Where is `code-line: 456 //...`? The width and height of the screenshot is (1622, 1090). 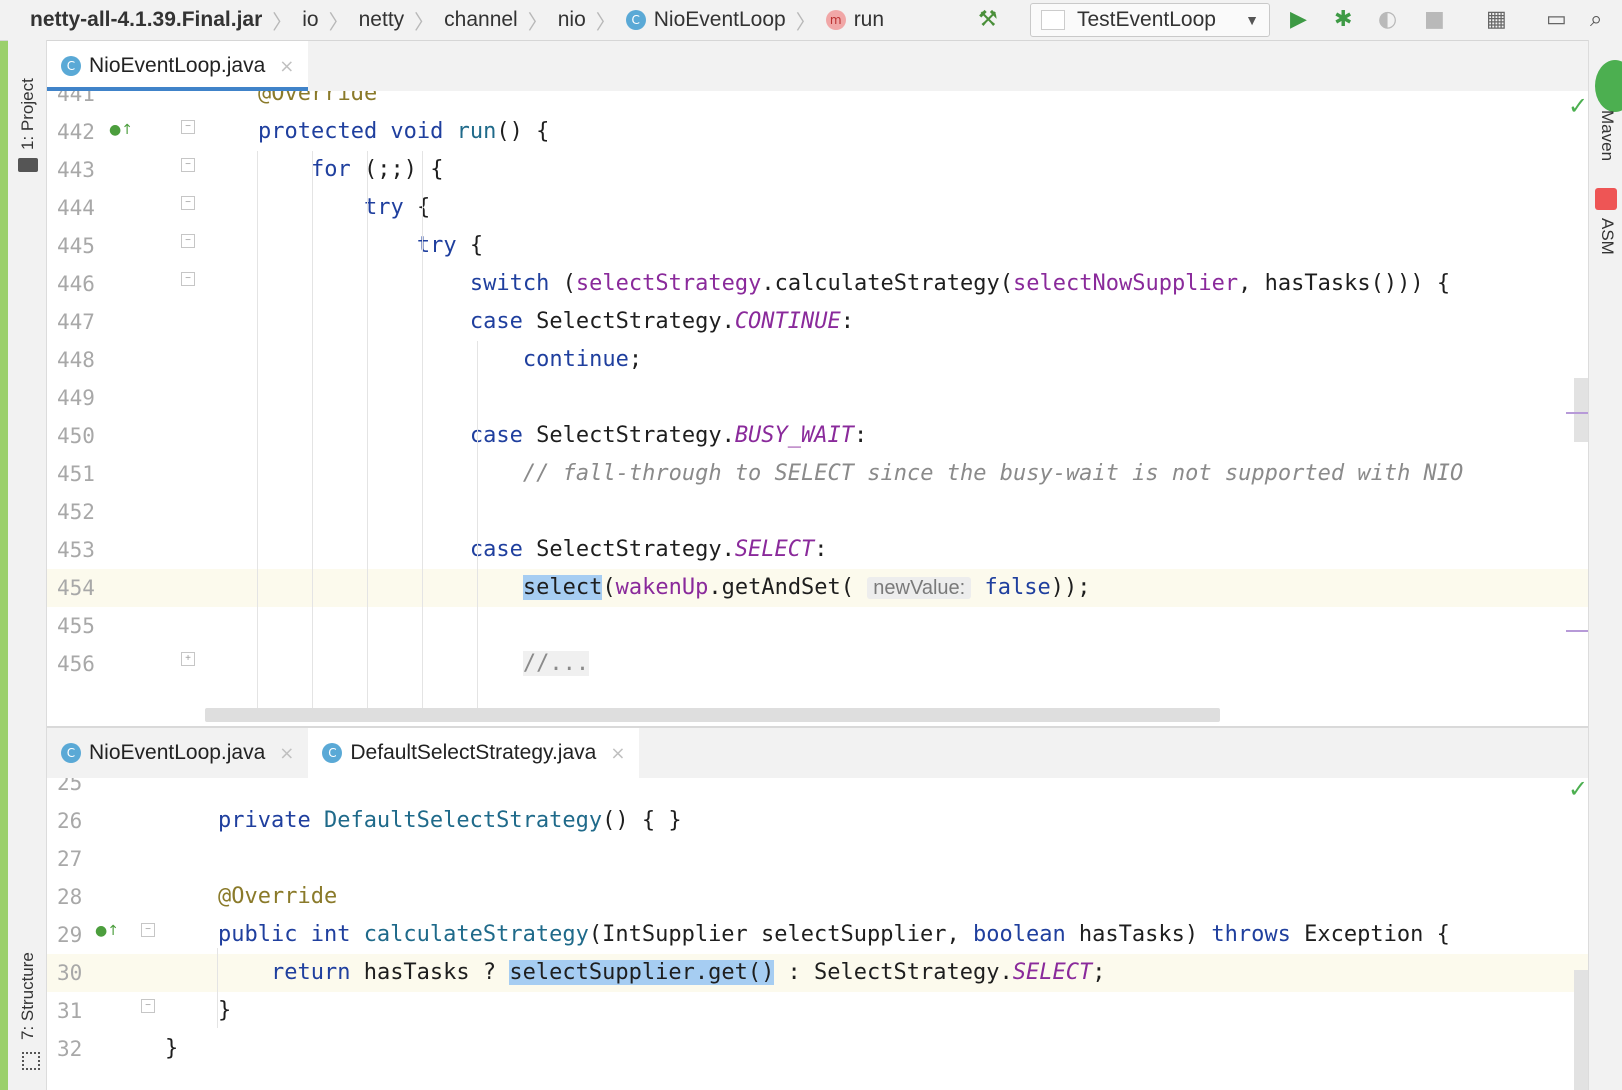 code-line: 456 //... is located at coordinates (817, 664).